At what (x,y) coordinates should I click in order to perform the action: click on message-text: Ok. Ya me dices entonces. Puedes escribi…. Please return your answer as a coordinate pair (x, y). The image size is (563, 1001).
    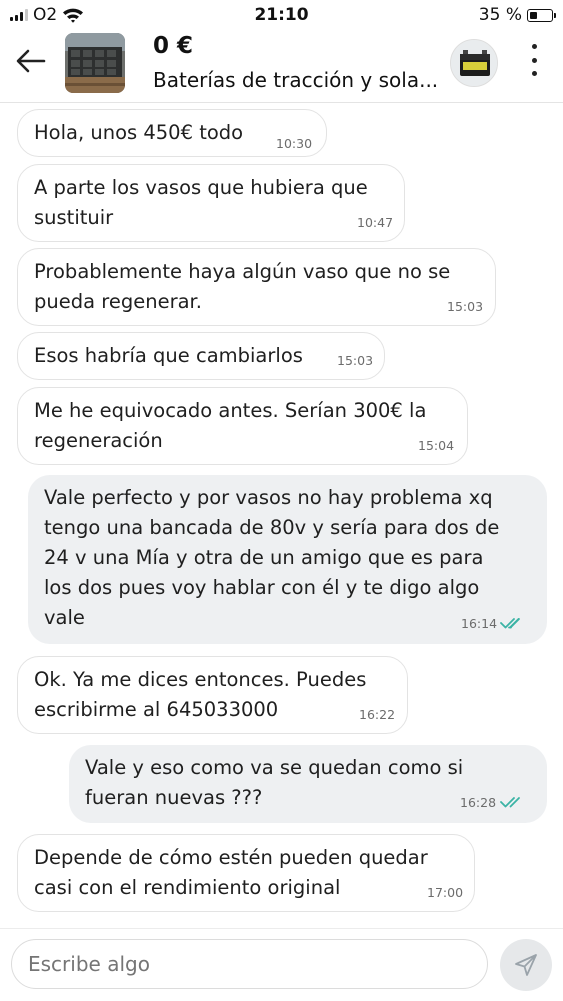
    Looking at the image, I should click on (200, 694).